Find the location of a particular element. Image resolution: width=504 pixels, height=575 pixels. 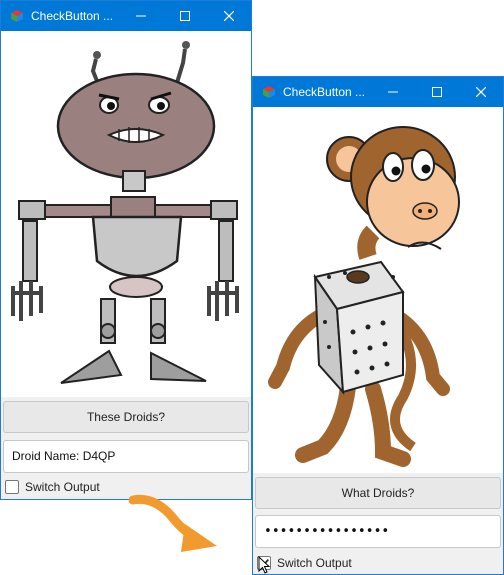

these-droids-button: These Droids? is located at coordinates (126, 417).